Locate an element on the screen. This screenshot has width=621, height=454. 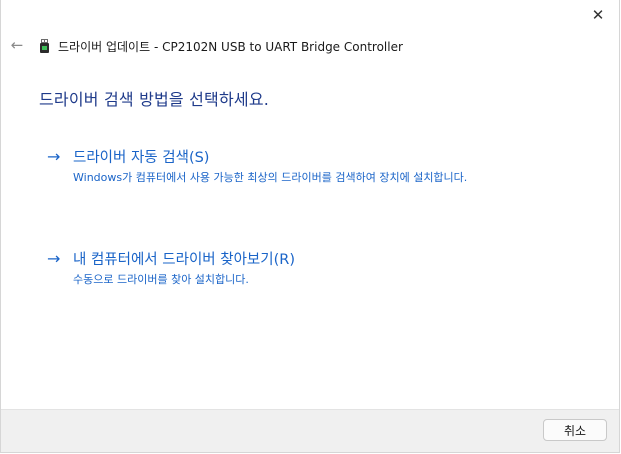
dialog-footer: 취소 is located at coordinates (310, 430).